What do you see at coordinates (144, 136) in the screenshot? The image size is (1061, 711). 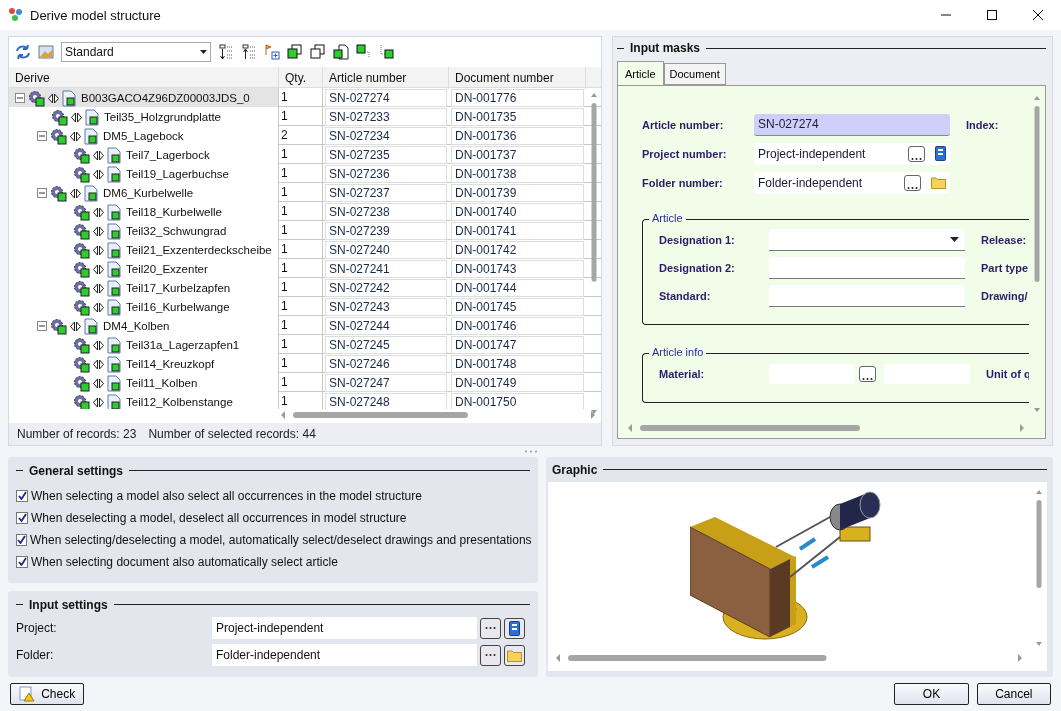 I see `tree-item: DM5_Lagebock` at bounding box center [144, 136].